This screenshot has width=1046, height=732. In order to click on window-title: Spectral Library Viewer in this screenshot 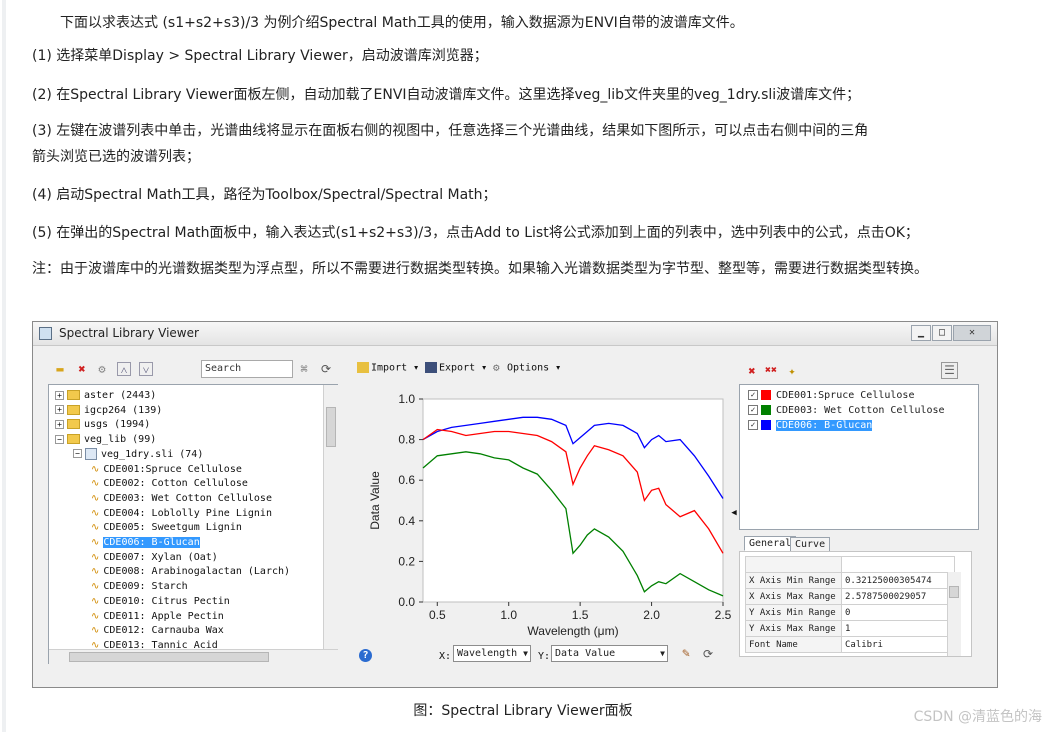, I will do `click(129, 333)`.